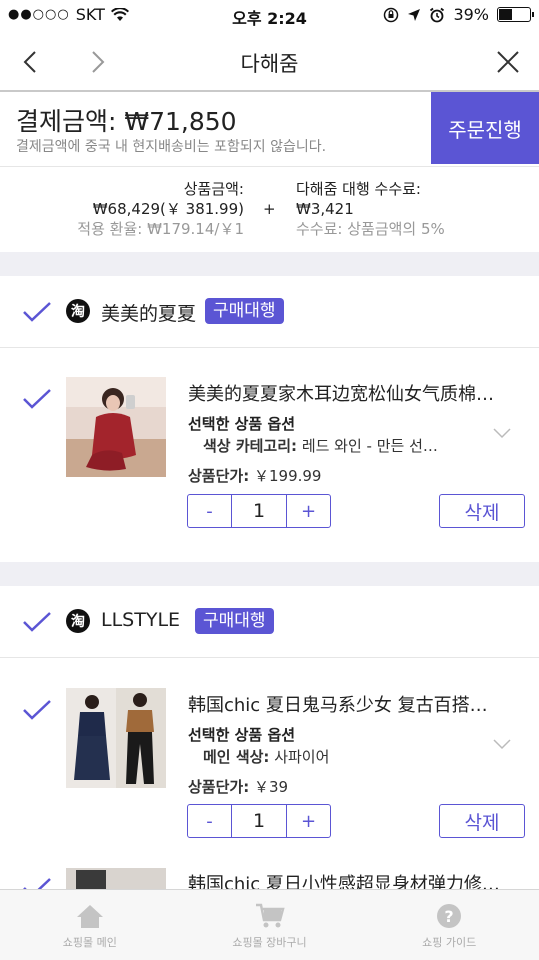 The height and width of the screenshot is (960, 539). Describe the element at coordinates (391, 14) in the screenshot. I see `rotation-lock-icon` at that location.